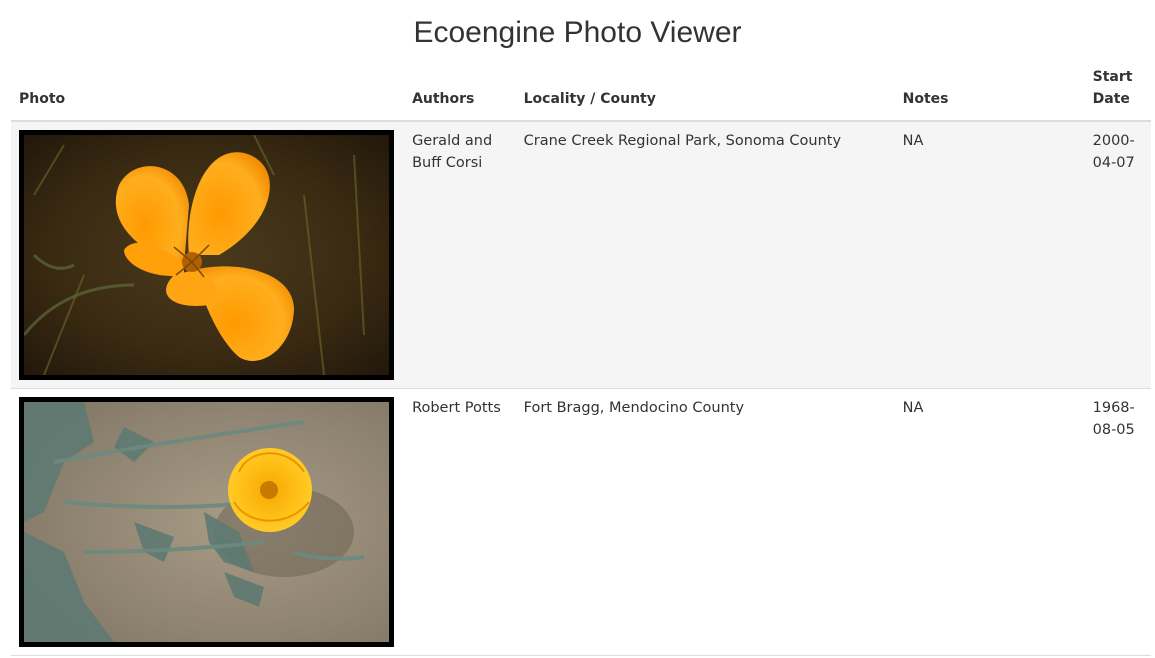 This screenshot has width=1155, height=658. I want to click on start-date-cell: 2000-04-07, so click(1117, 255).